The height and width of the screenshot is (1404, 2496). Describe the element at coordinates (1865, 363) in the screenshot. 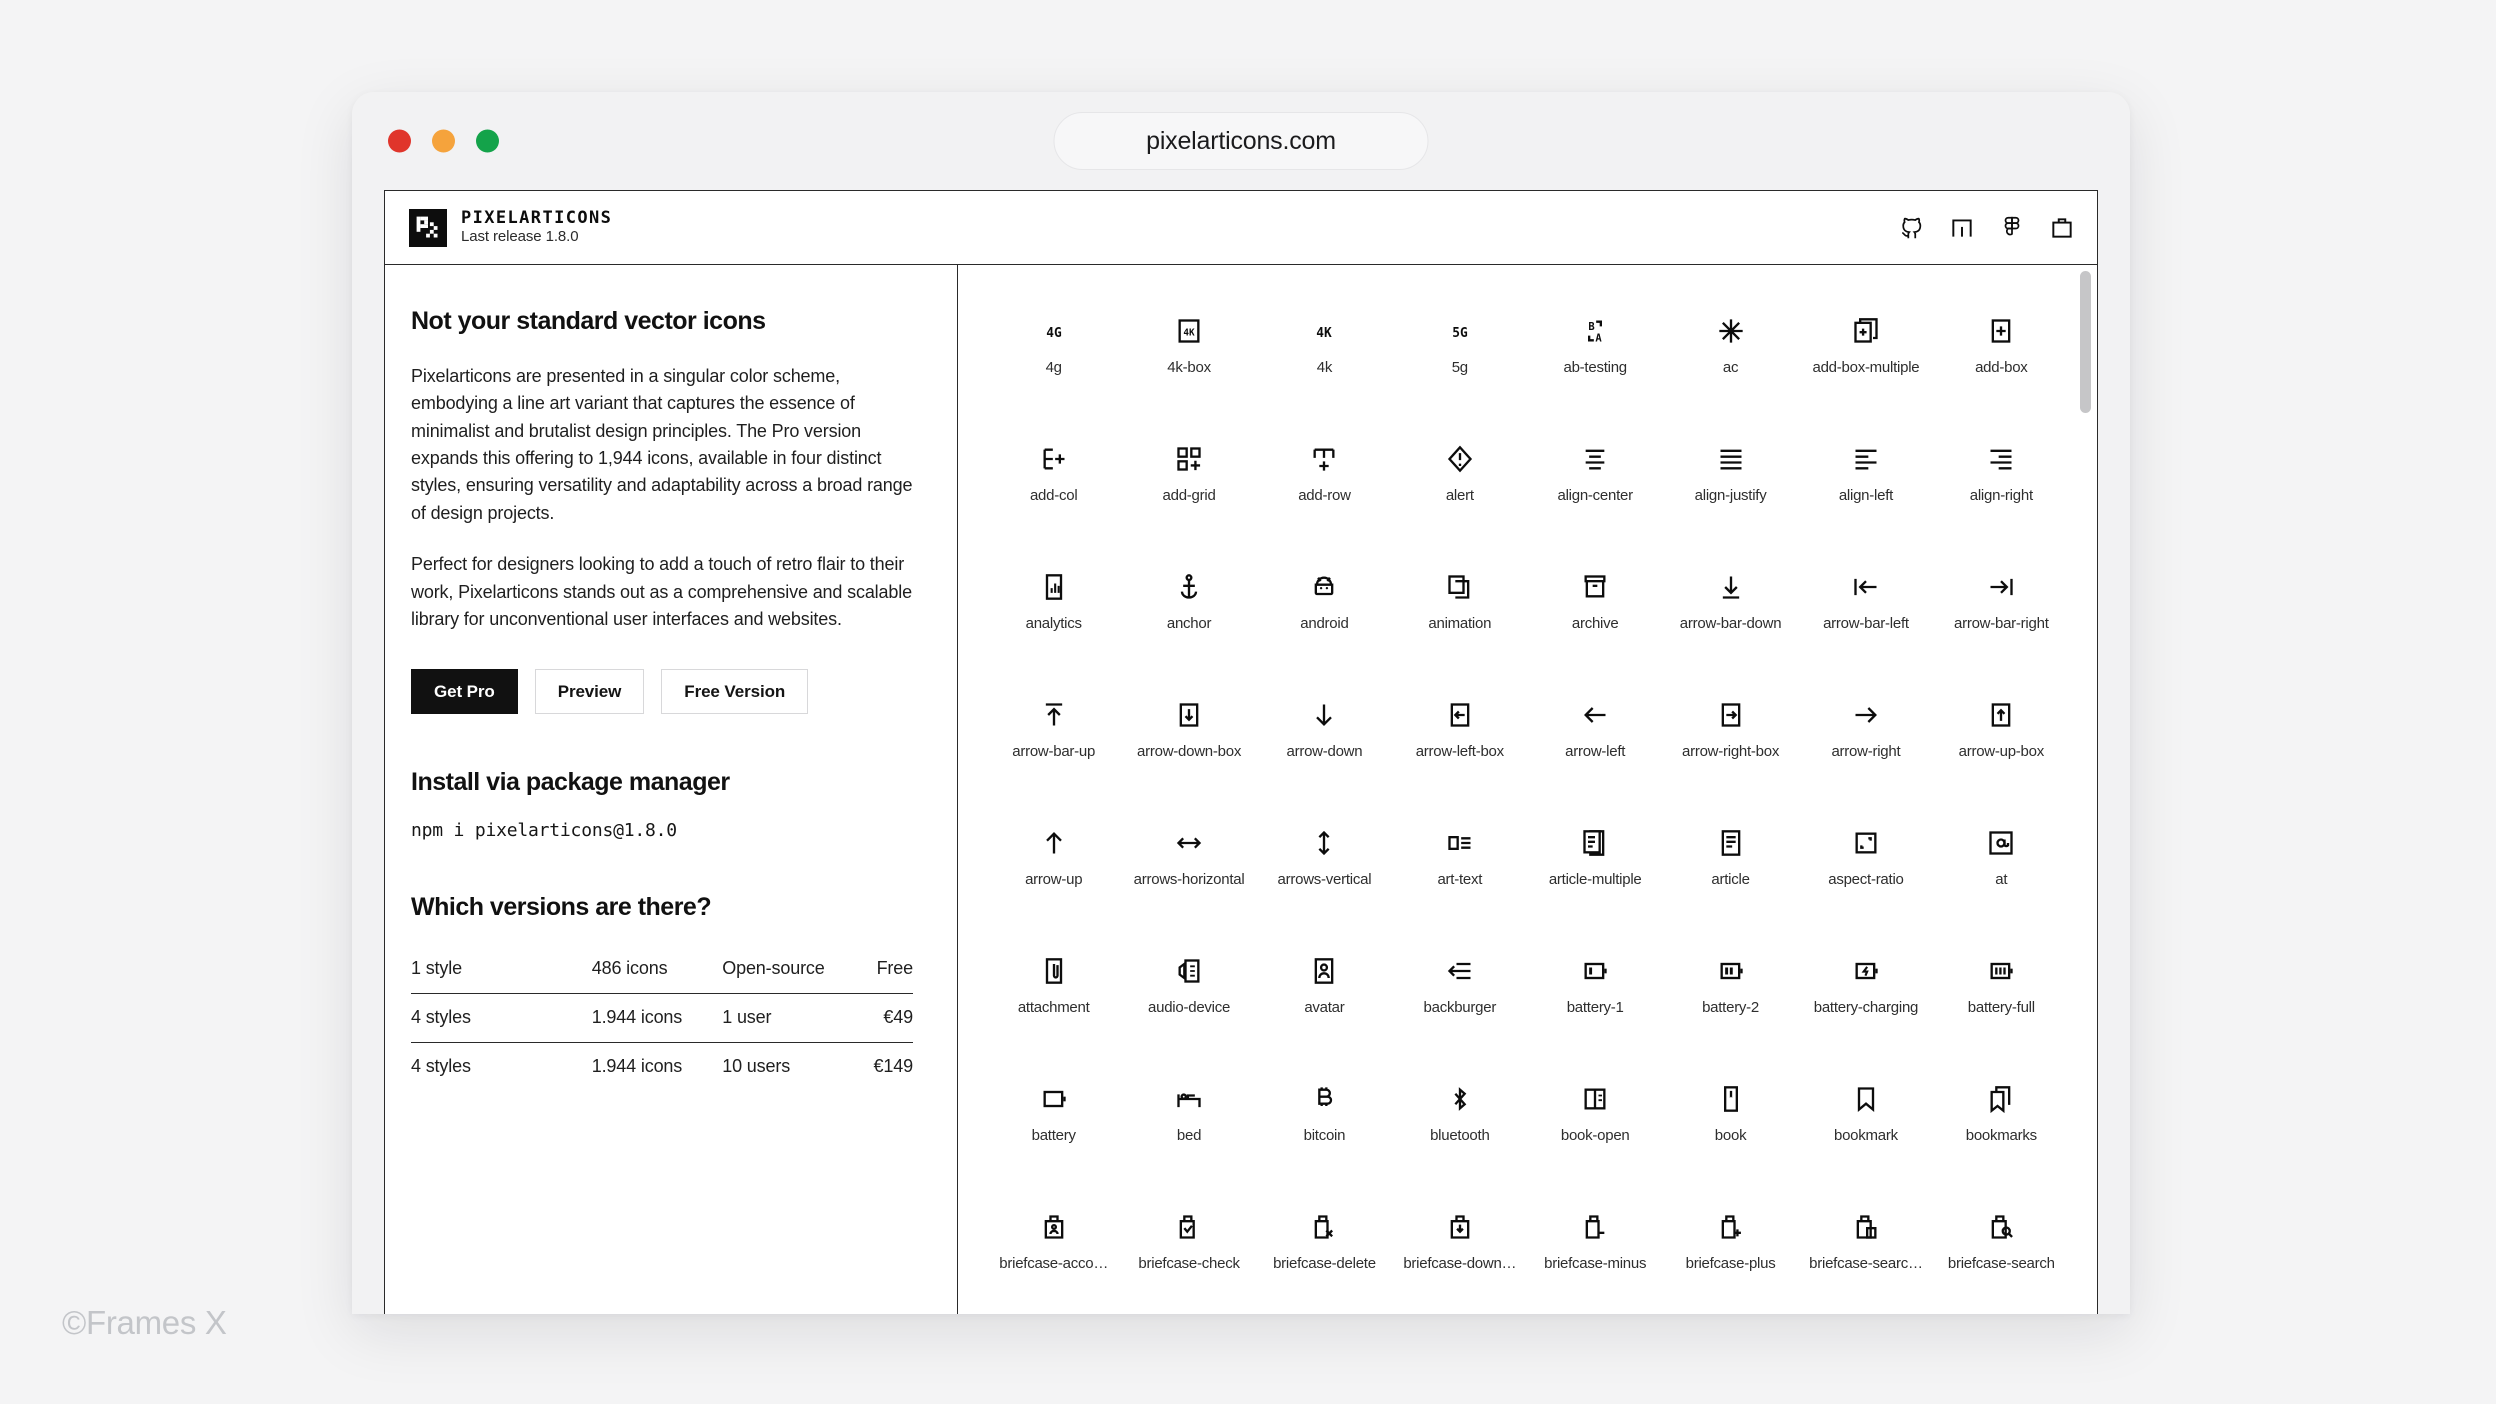

I see `icon-cell-add-box-multiple: add-box-multiple` at that location.